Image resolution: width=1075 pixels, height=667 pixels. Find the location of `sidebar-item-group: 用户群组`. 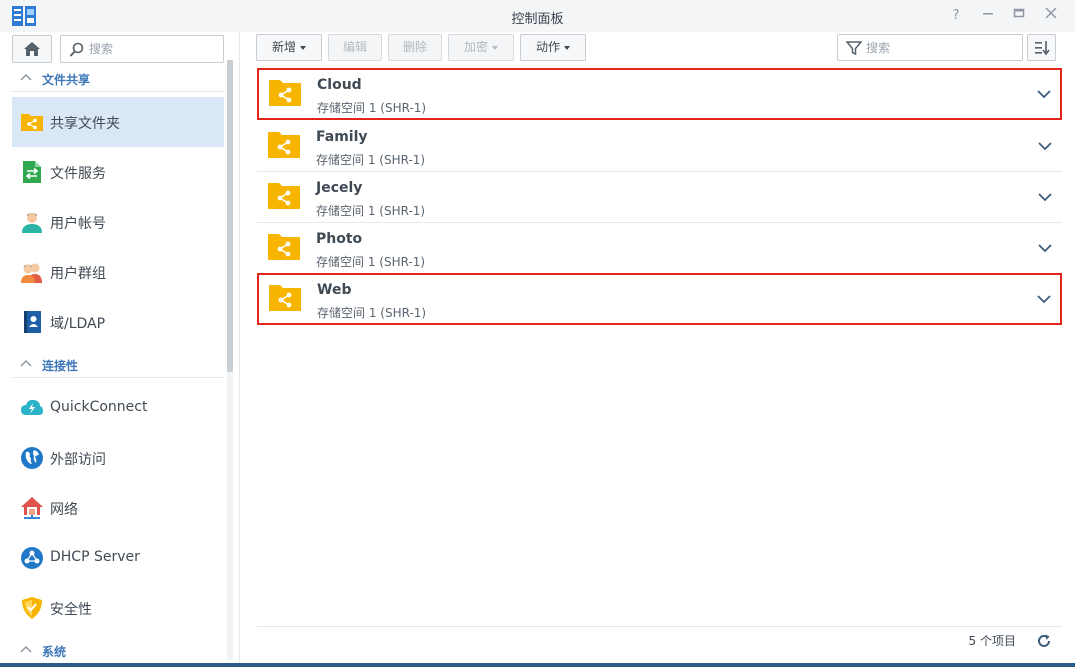

sidebar-item-group: 用户群组 is located at coordinates (118, 272).